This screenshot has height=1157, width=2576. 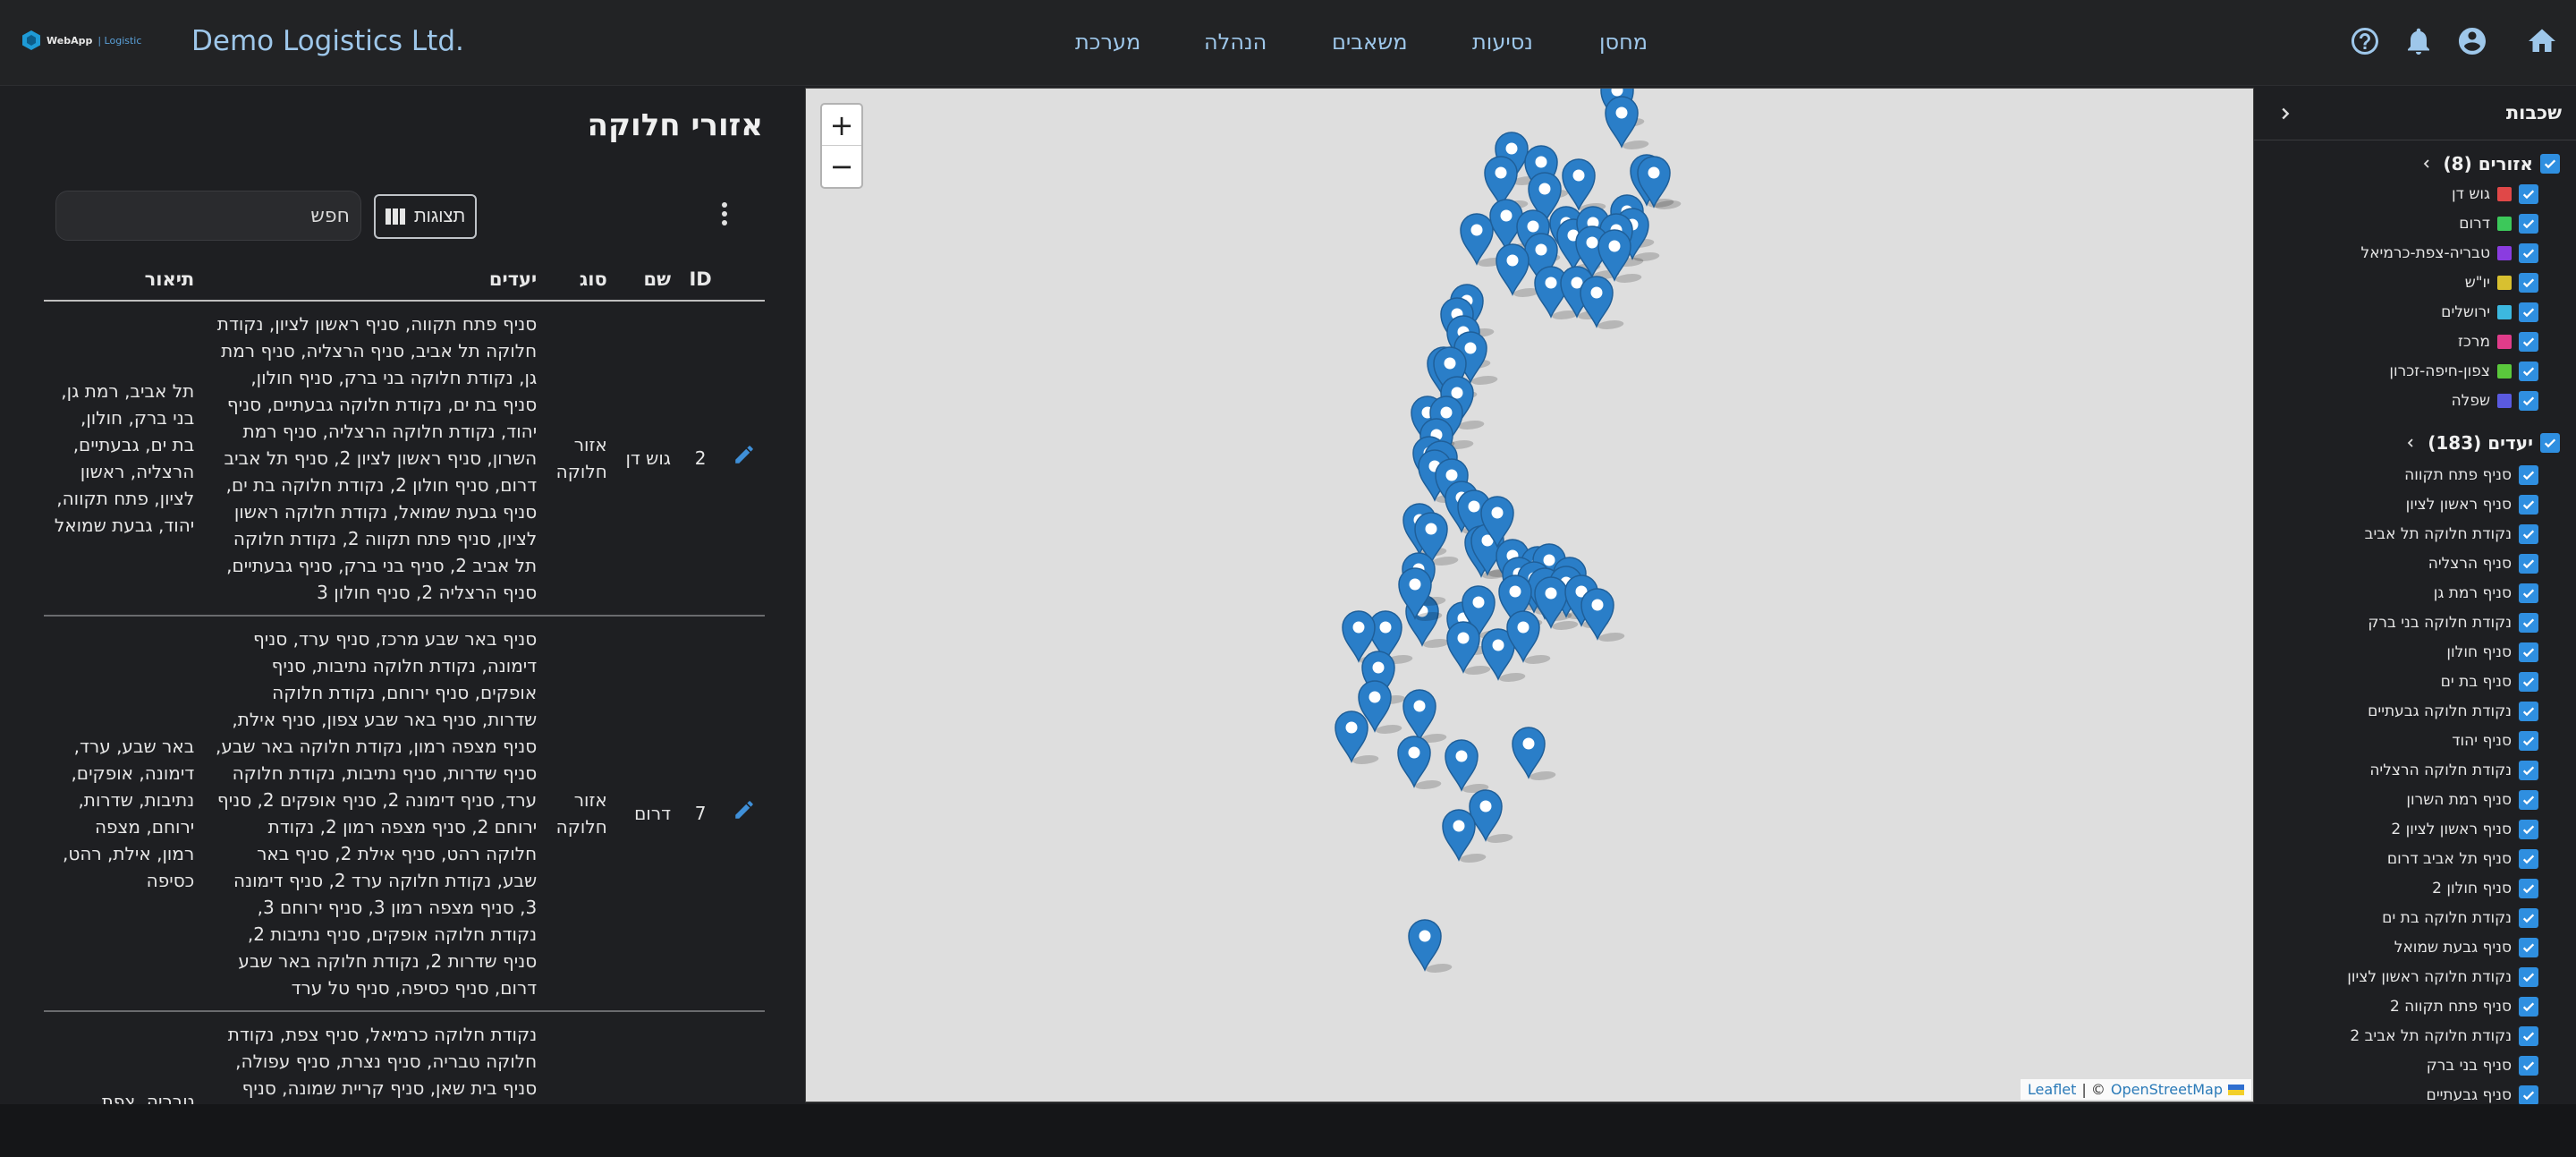 What do you see at coordinates (2485, 888) in the screenshot?
I see `layer-item: סניף חולון 2` at bounding box center [2485, 888].